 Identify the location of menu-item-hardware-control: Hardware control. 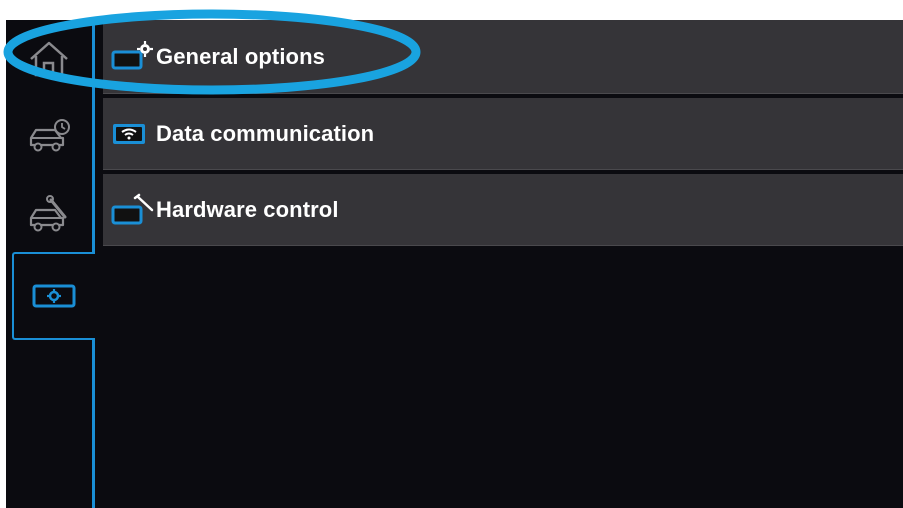
(503, 210).